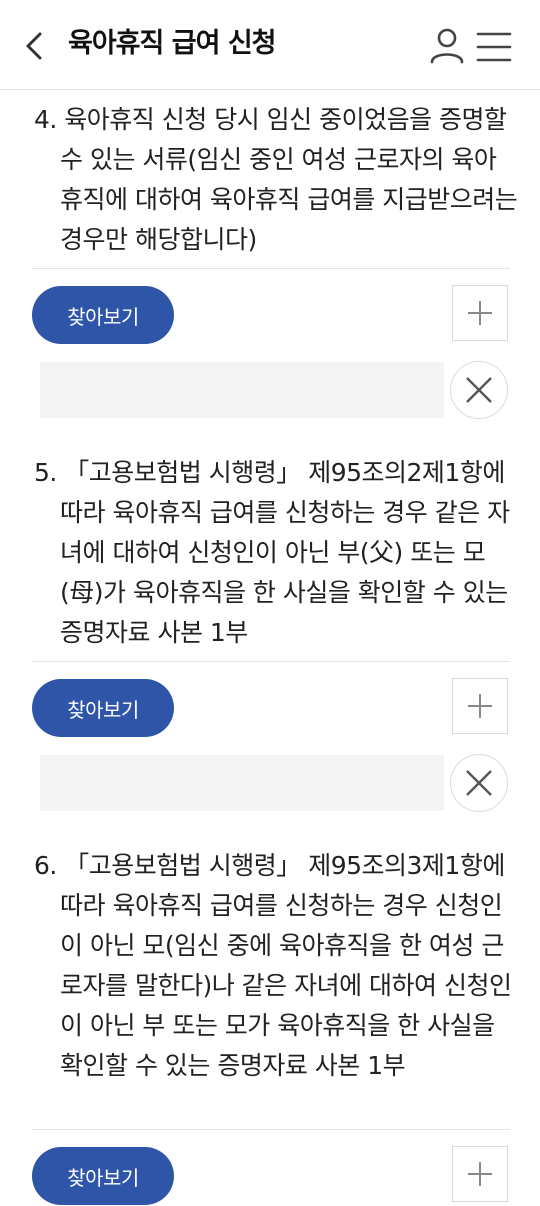 This screenshot has height=1206, width=540. I want to click on back-button, so click(36, 46).